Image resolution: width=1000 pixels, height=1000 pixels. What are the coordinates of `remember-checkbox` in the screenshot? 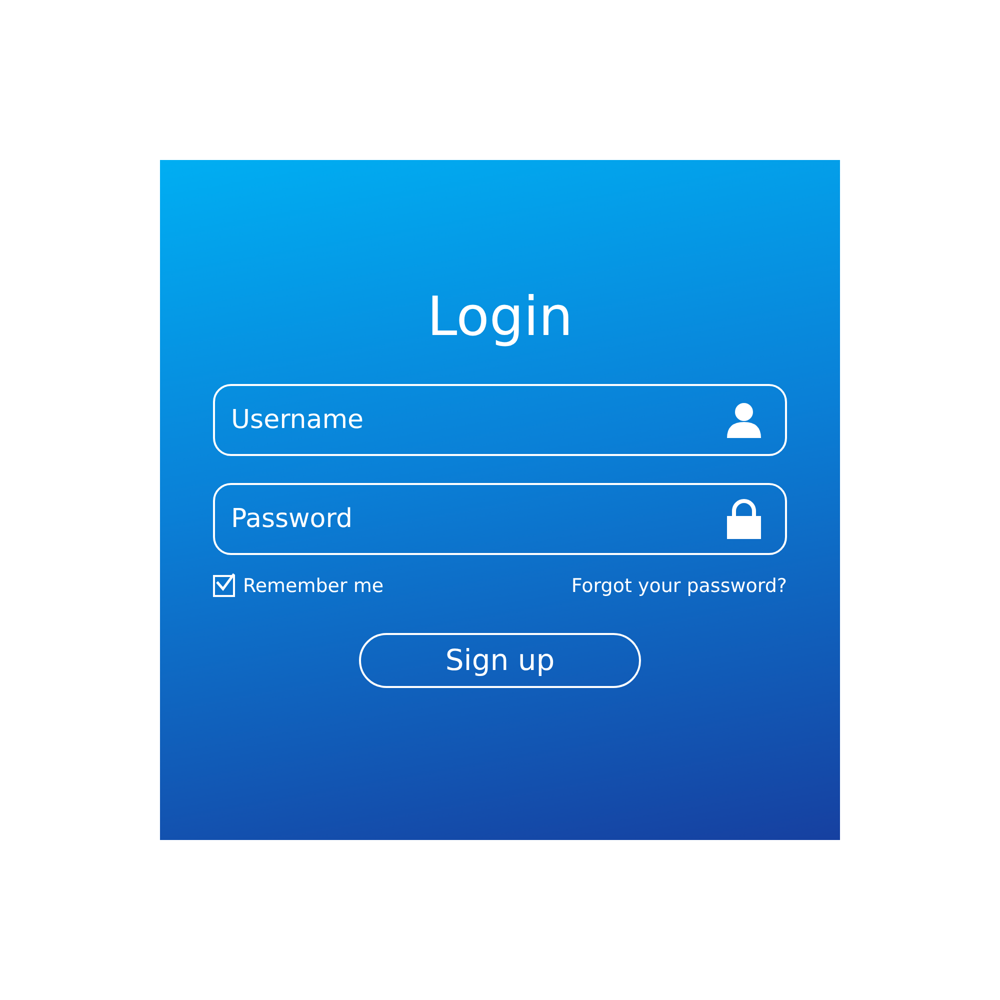 It's located at (224, 586).